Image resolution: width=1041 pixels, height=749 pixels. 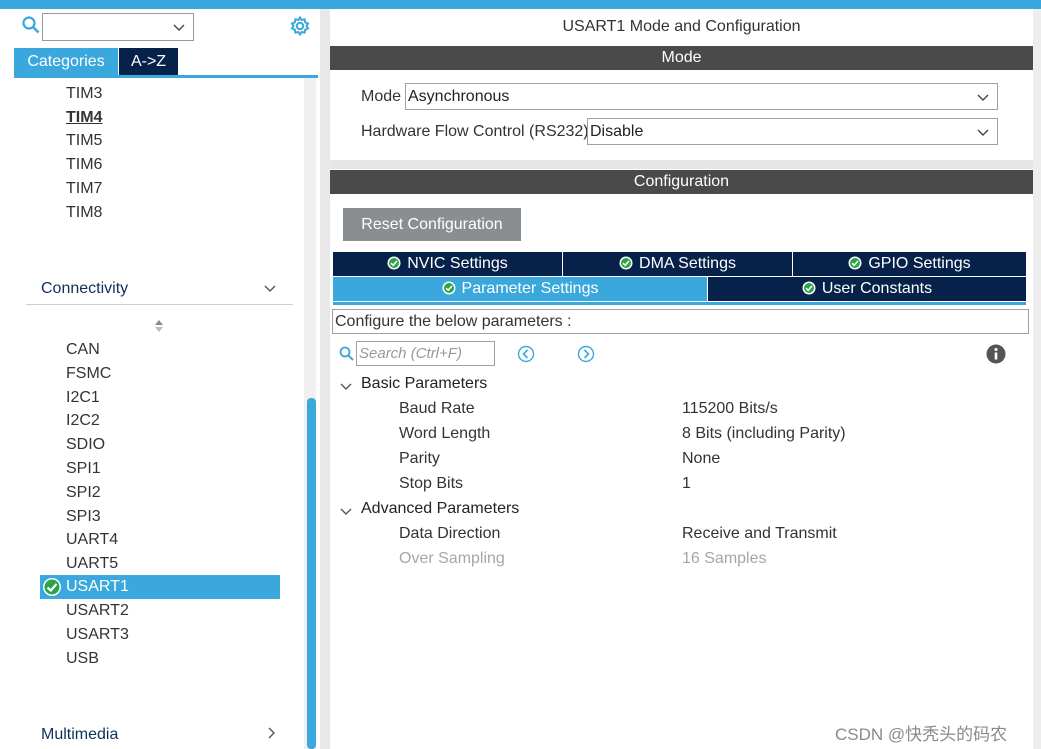 I want to click on tab-a-to-z: A->Z, so click(x=148, y=61).